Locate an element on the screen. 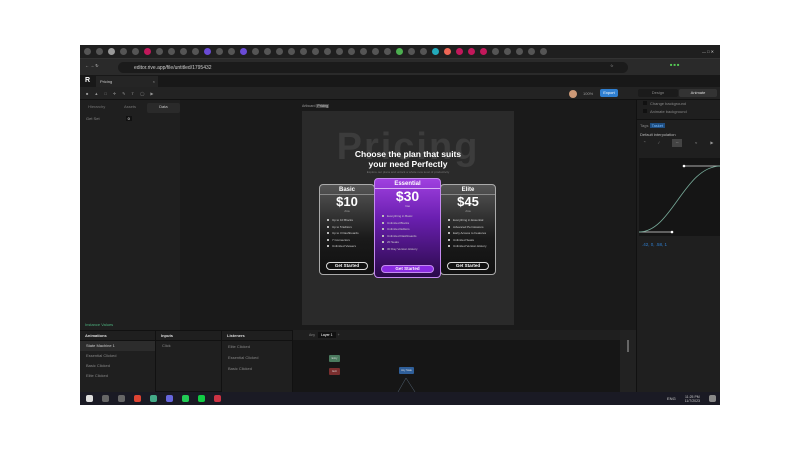 The width and height of the screenshot is (800, 450). data-row: Get Set 0 is located at coordinates (130, 118).